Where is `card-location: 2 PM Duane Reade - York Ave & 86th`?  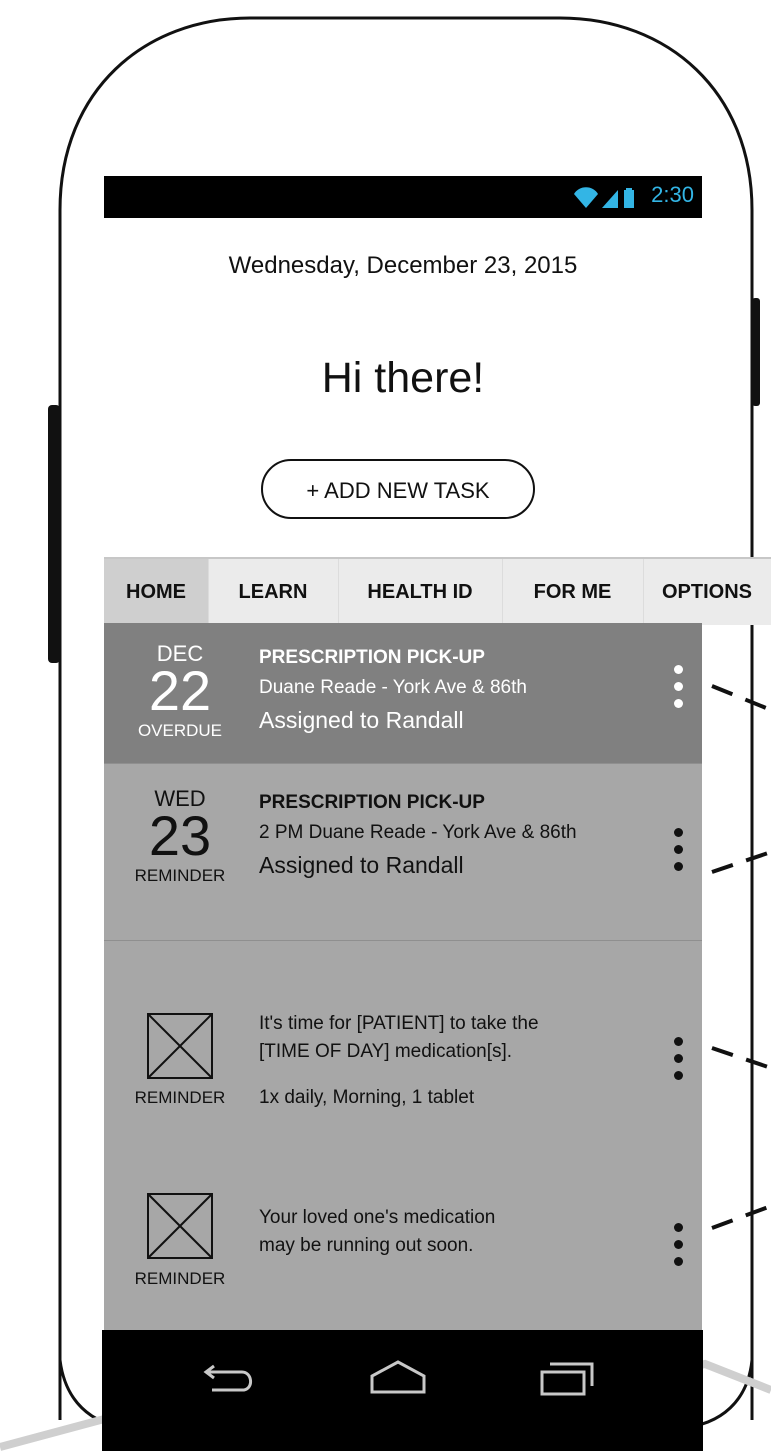
card-location: 2 PM Duane Reade - York Ave & 86th is located at coordinates (418, 832).